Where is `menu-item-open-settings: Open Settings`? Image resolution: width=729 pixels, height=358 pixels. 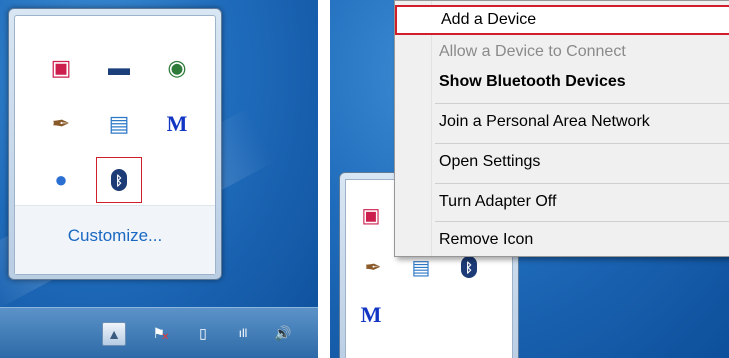 menu-item-open-settings: Open Settings is located at coordinates (562, 162).